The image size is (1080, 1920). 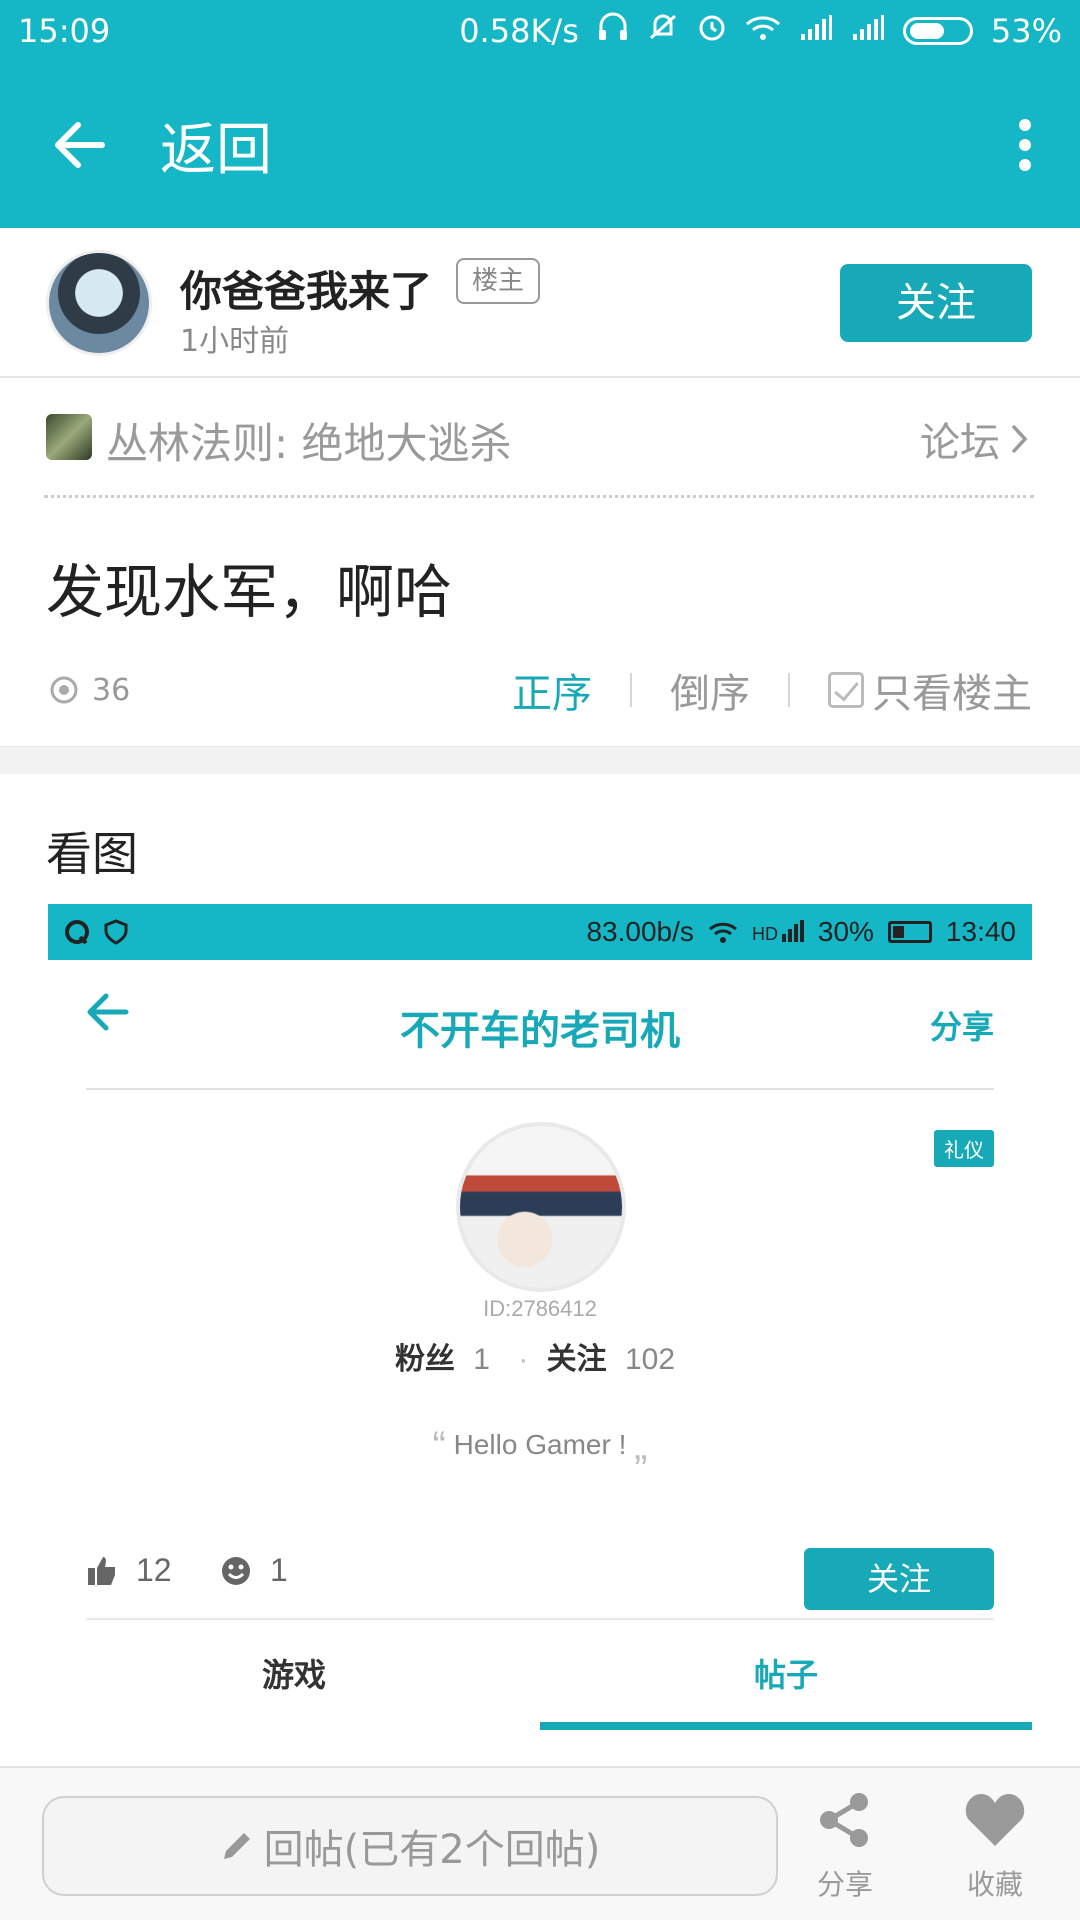 I want to click on sort-options: 正序 倒序 只看楼主, so click(x=772, y=690).